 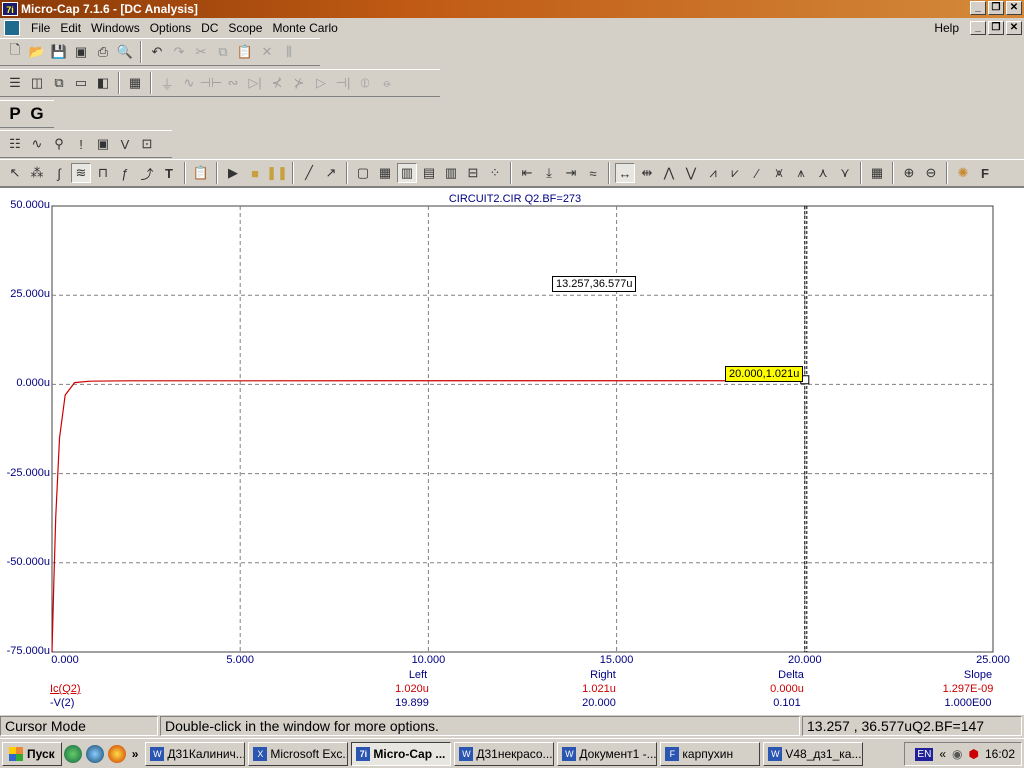 What do you see at coordinates (167, 83) in the screenshot?
I see `ground-icon: ⏚` at bounding box center [167, 83].